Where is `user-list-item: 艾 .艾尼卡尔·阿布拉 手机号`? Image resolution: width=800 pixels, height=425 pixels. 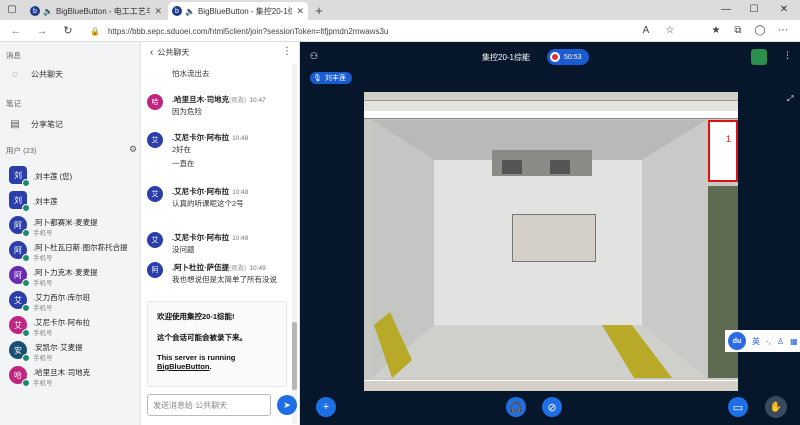 user-list-item: 艾 .艾尼卡尔·阿布拉 手机号 is located at coordinates (74, 326).